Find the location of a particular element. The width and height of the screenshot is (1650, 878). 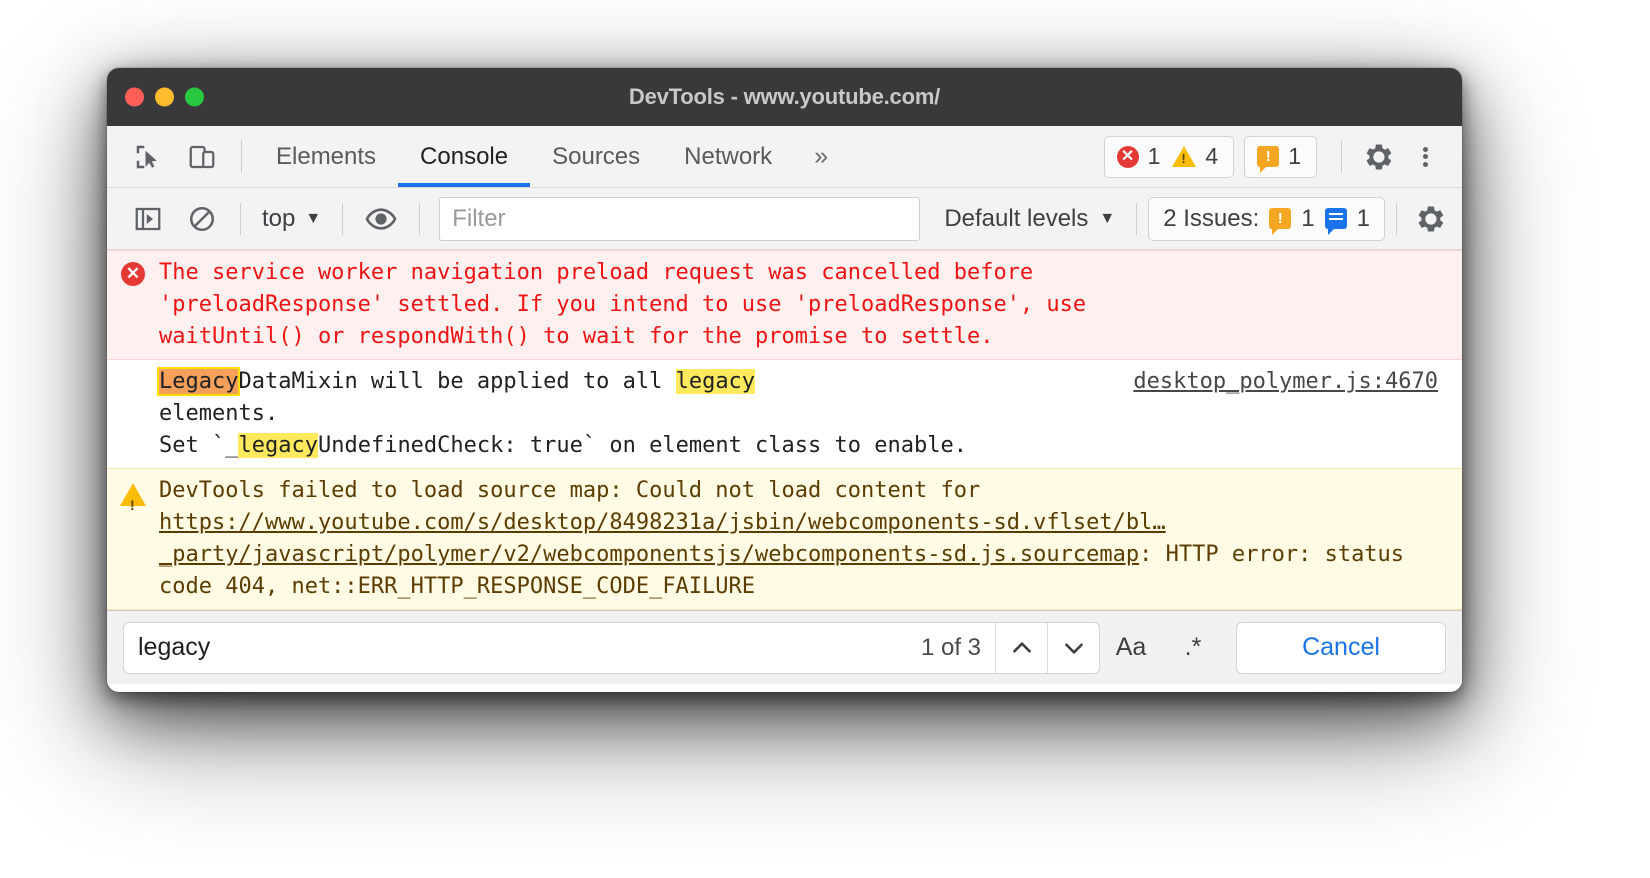

tab-sources-label: Sources is located at coordinates (596, 156).